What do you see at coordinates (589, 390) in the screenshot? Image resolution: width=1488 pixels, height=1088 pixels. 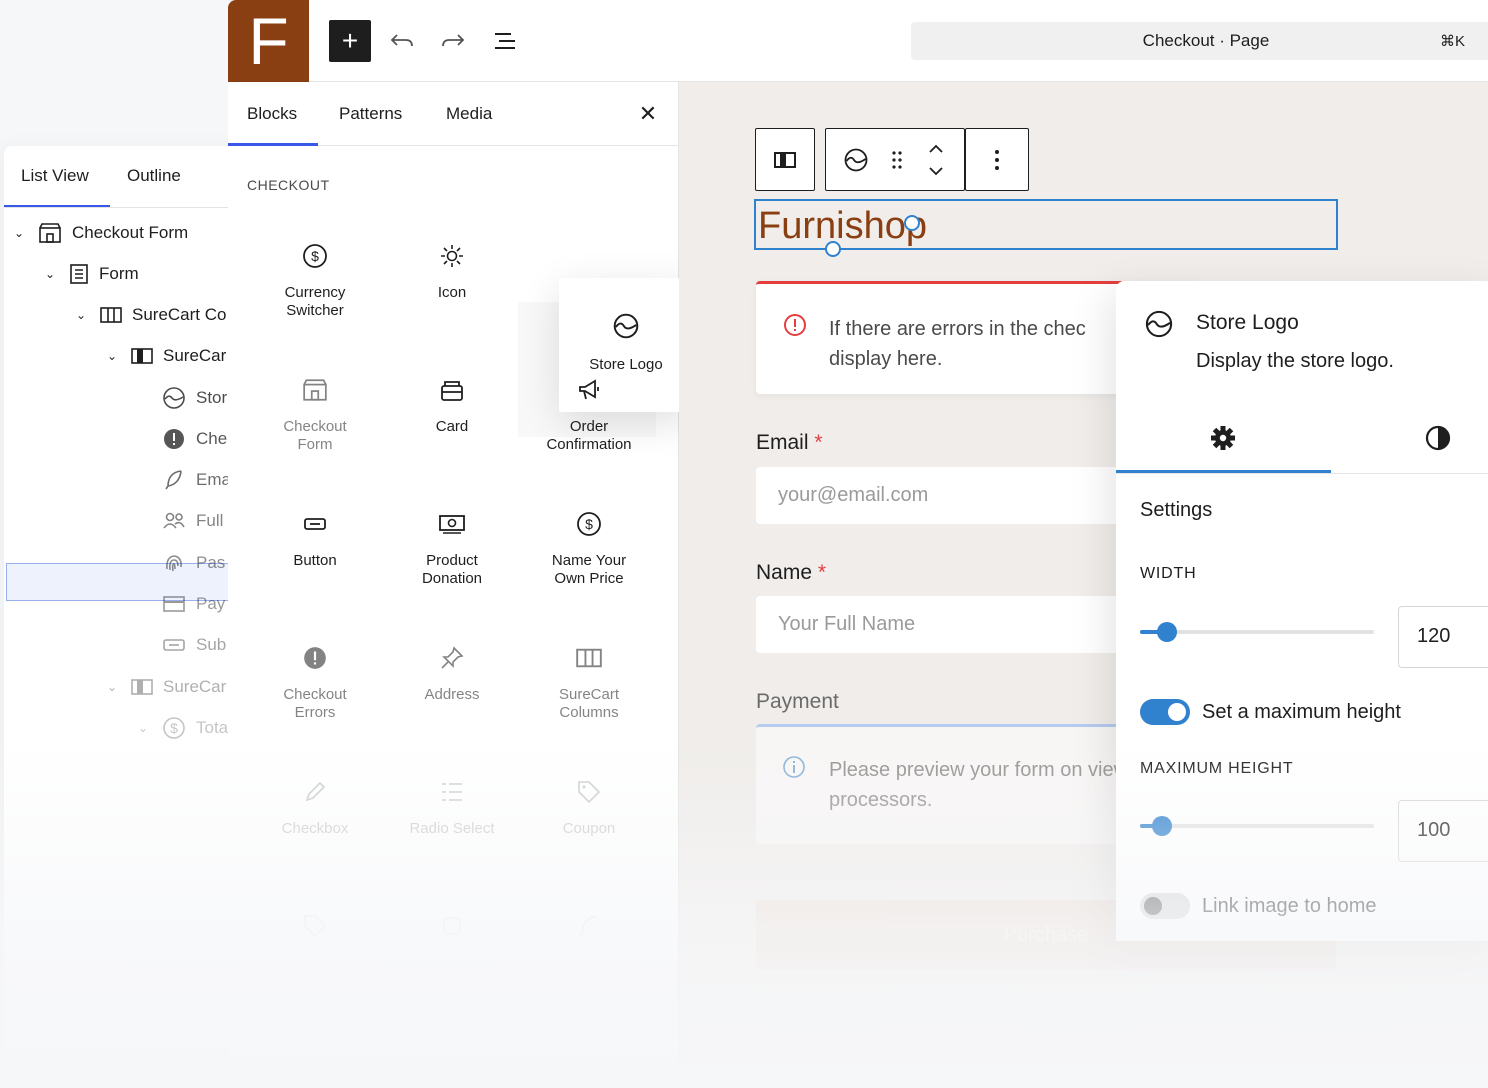 I see `megaphone-icon` at bounding box center [589, 390].